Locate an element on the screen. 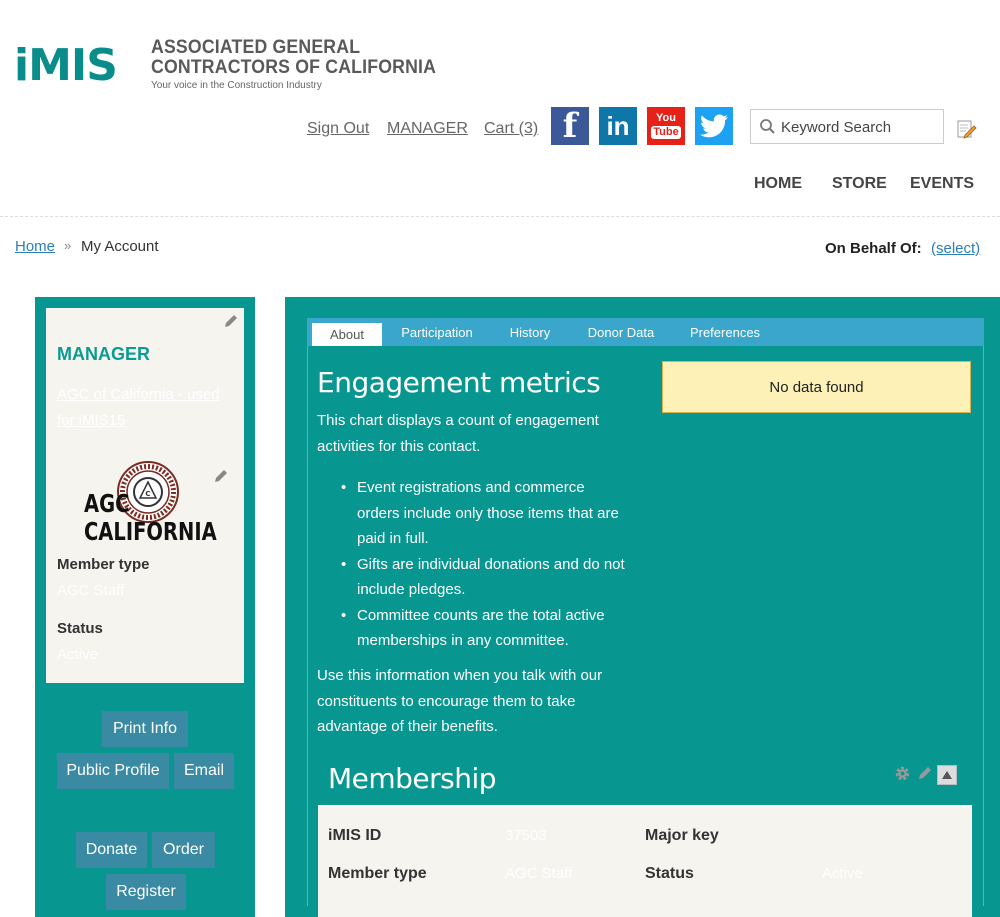 The width and height of the screenshot is (1000, 917). collapse-button is located at coordinates (947, 775).